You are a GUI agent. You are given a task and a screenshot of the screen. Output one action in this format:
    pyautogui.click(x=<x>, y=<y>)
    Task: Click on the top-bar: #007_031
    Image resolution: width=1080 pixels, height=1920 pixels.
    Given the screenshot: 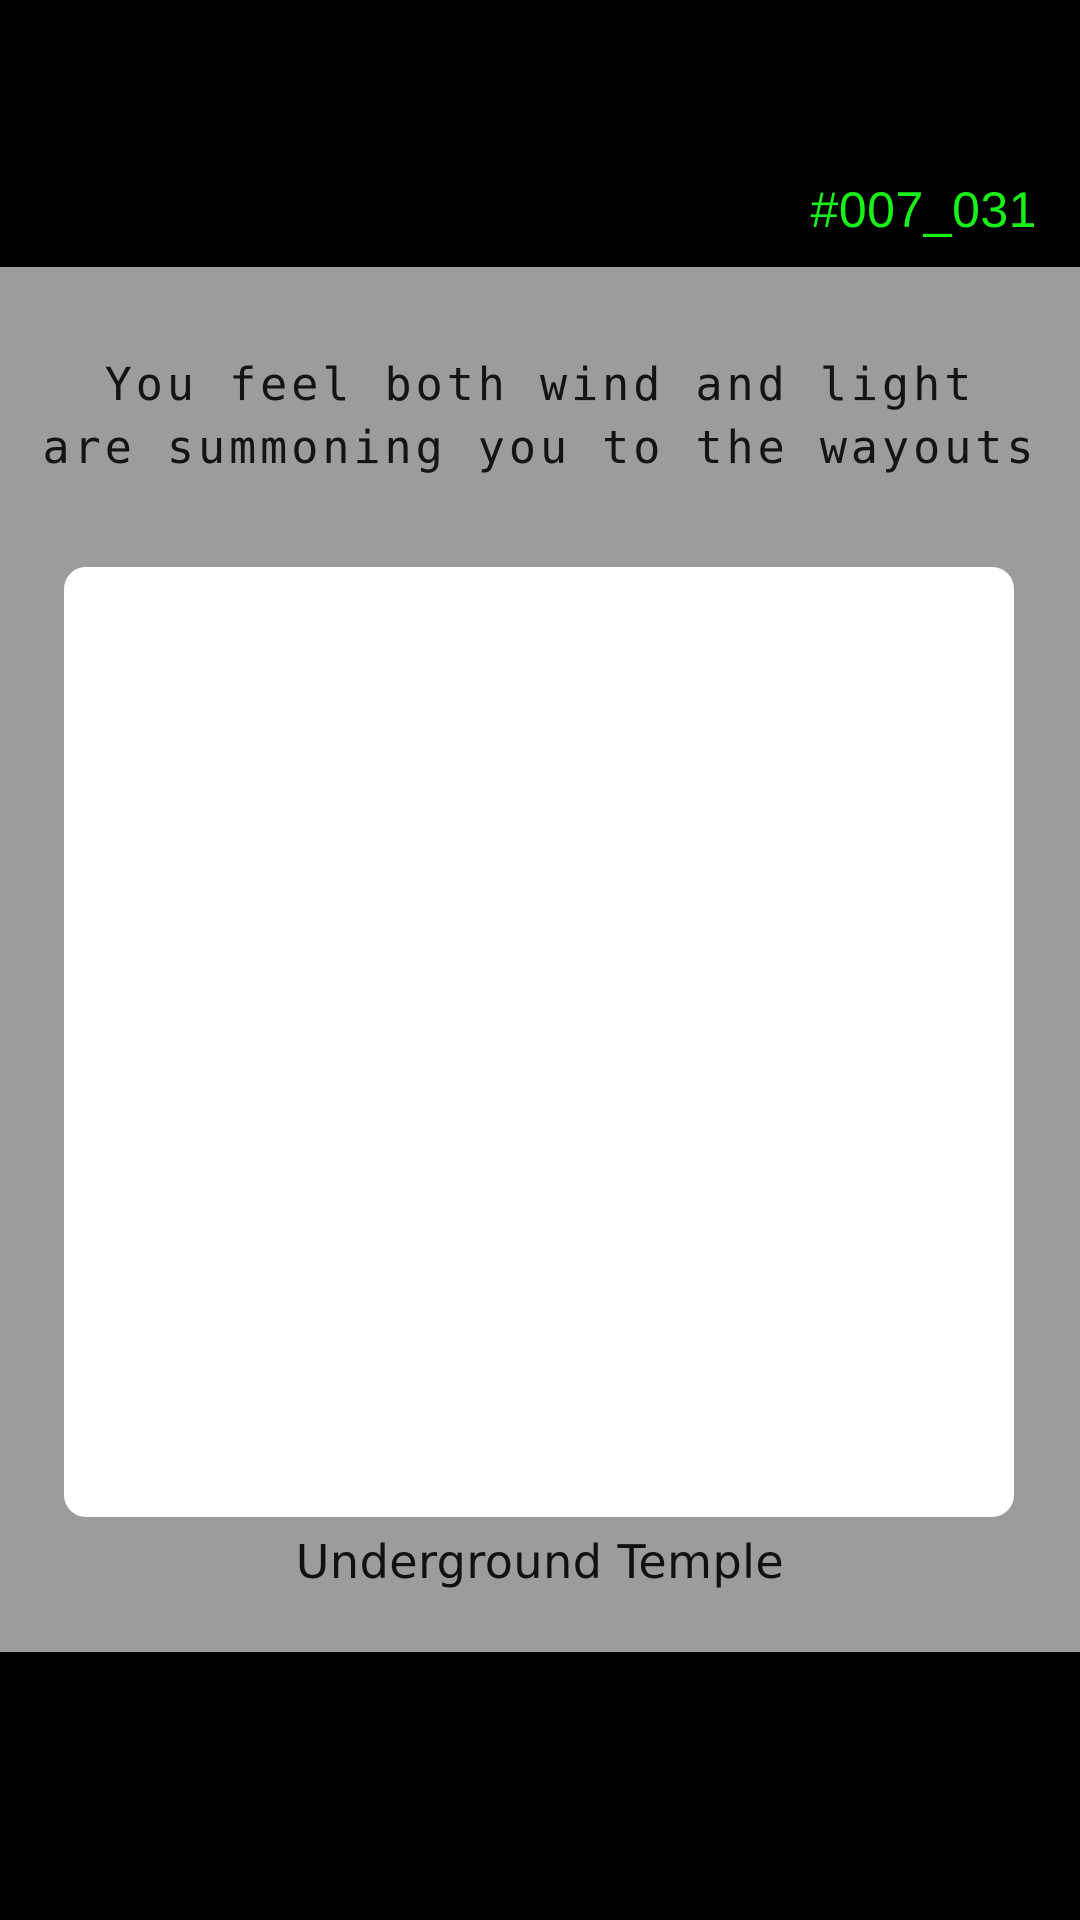 What is the action you would take?
    pyautogui.click(x=540, y=133)
    